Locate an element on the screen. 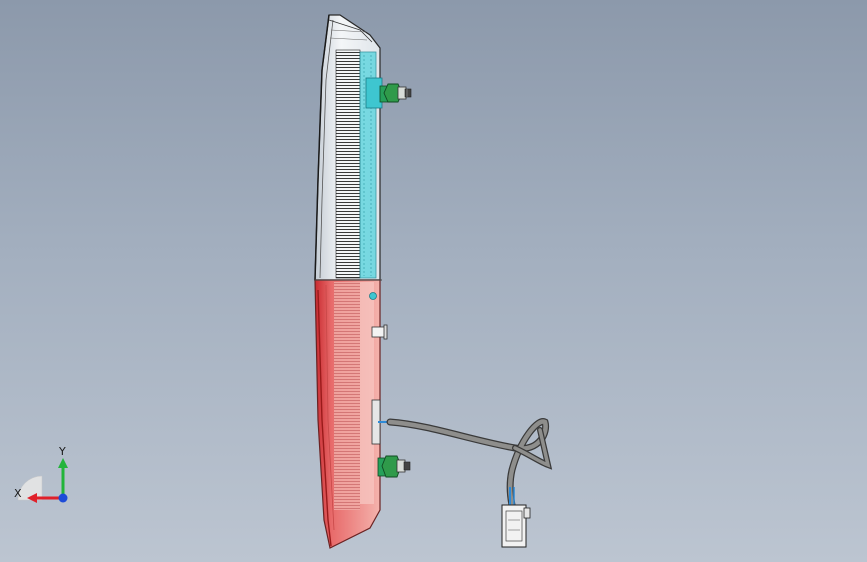 This screenshot has height=562, width=867. lower-mounting-nut is located at coordinates (394, 466).